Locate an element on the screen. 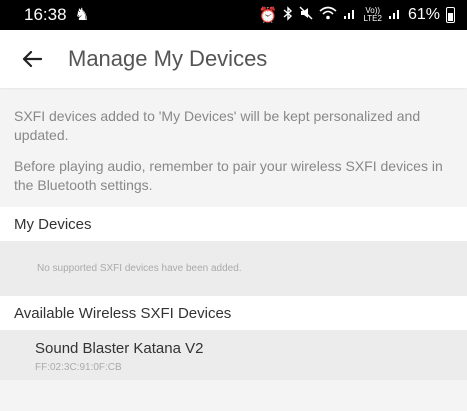 Image resolution: width=467 pixels, height=411 pixels. device-mac-address: FF:02:3C:91:0F:CB is located at coordinates (78, 367).